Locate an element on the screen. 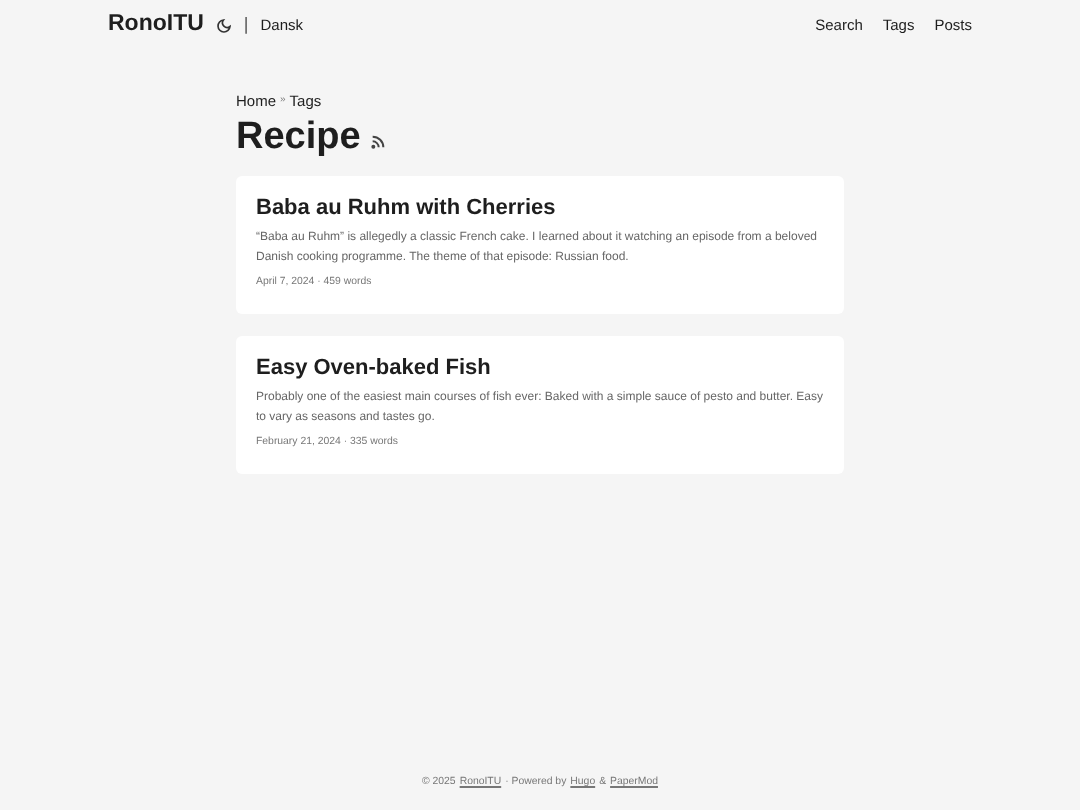 This screenshot has width=1080, height=810. post-title: Easy Oven-baked Fish is located at coordinates (374, 368).